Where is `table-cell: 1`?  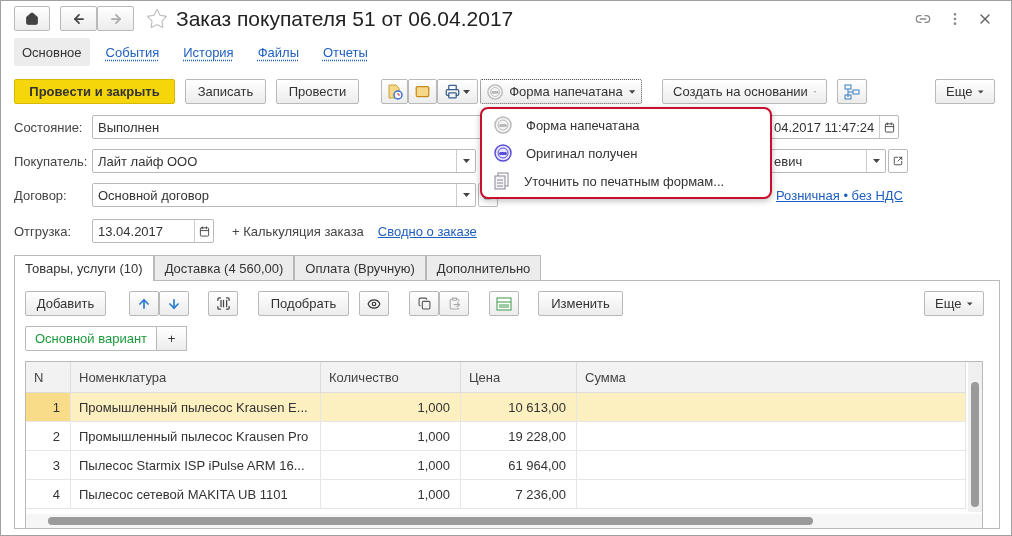 table-cell: 1 is located at coordinates (48, 407).